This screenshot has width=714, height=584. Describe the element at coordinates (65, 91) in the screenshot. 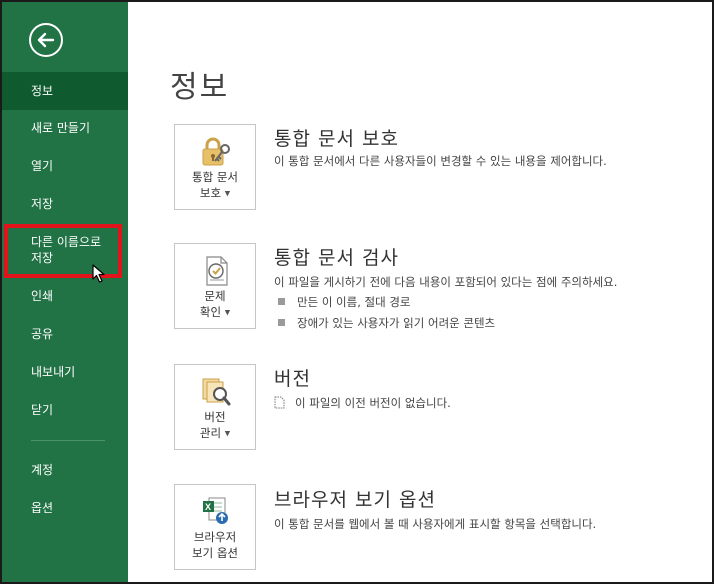

I see `nav-item-info: 정보` at that location.